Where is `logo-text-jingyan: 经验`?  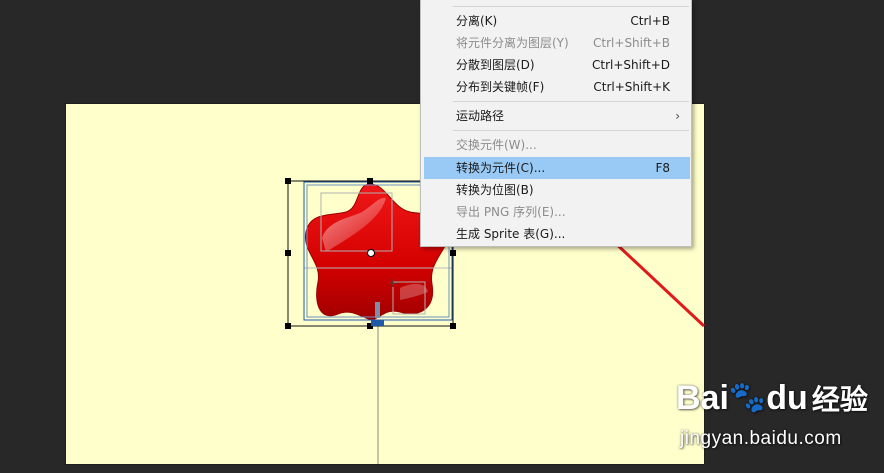
logo-text-jingyan: 经验 is located at coordinates (839, 399).